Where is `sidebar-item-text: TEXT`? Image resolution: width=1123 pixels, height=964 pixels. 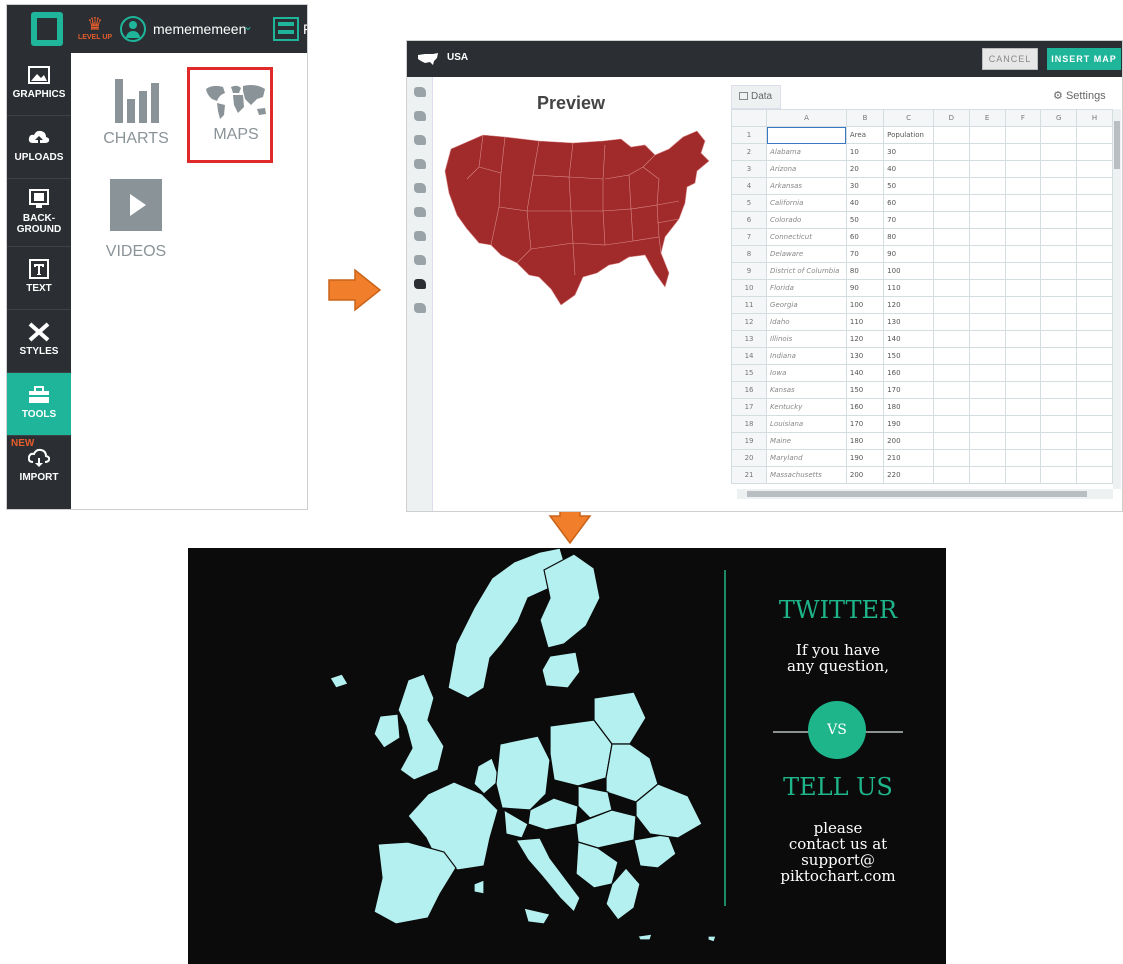
sidebar-item-text: TEXT is located at coordinates (39, 278).